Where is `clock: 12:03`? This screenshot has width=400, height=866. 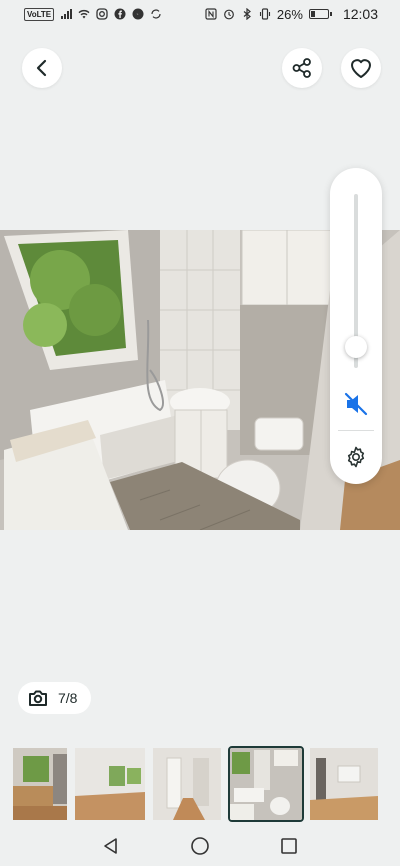 clock: 12:03 is located at coordinates (360, 14).